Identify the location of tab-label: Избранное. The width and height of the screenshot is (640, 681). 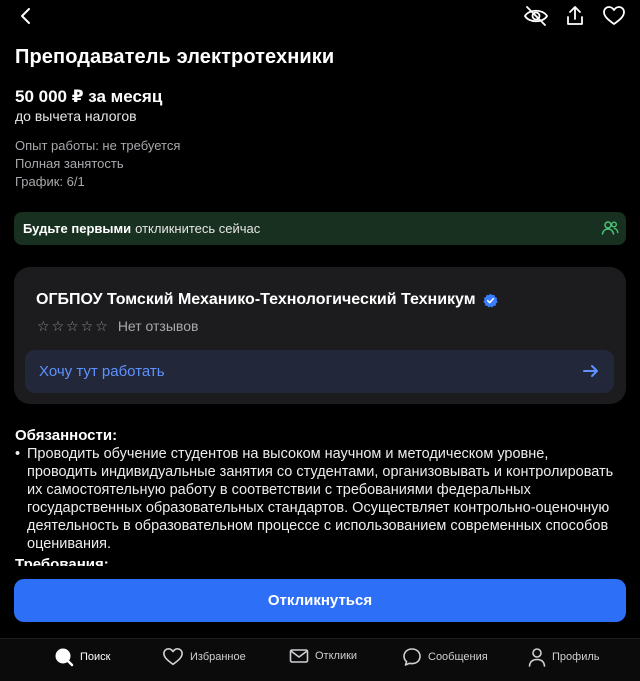
(218, 657).